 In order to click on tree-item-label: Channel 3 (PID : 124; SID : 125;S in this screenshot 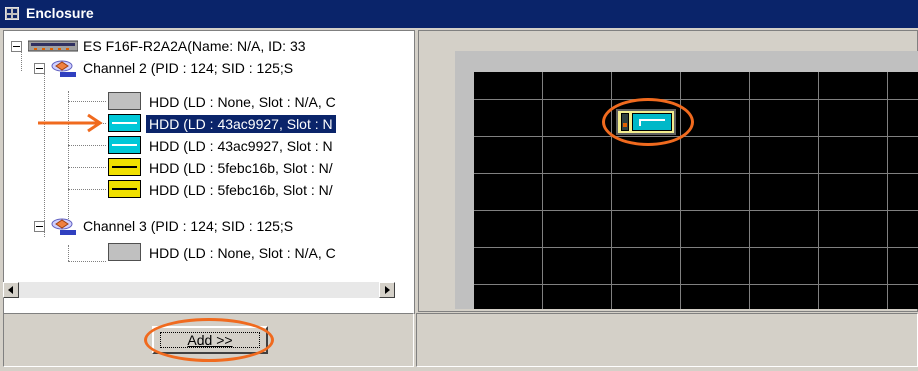, I will do `click(188, 226)`.